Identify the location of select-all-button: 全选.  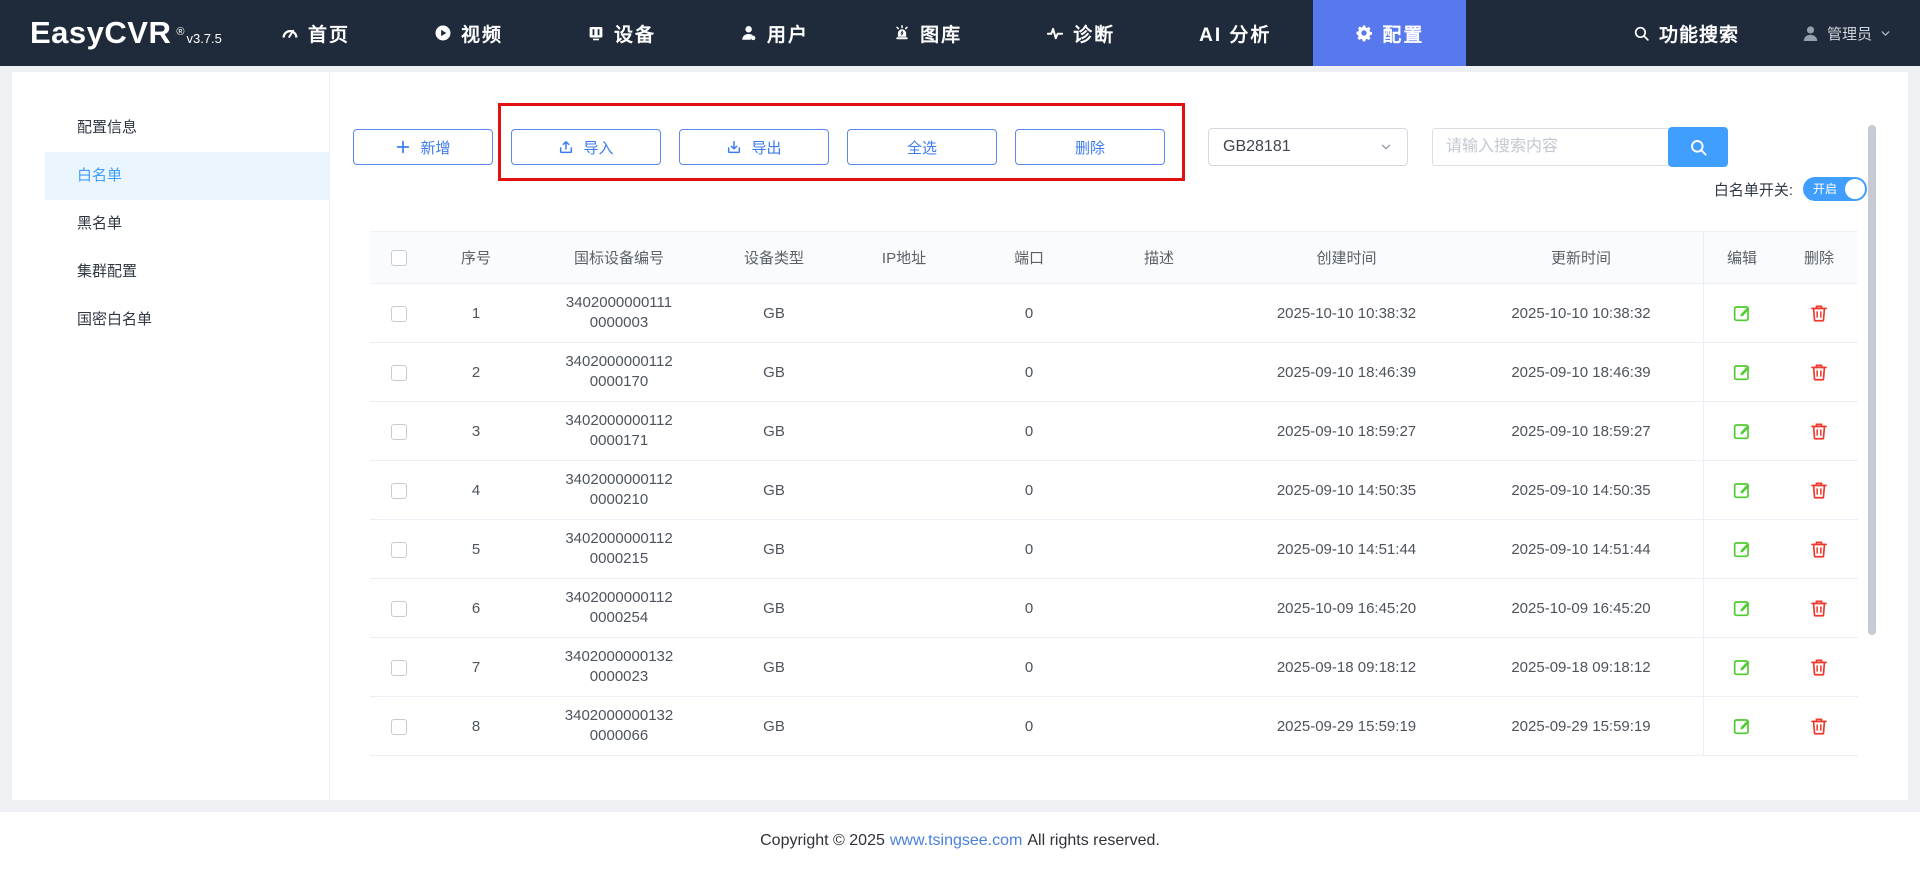
(922, 147).